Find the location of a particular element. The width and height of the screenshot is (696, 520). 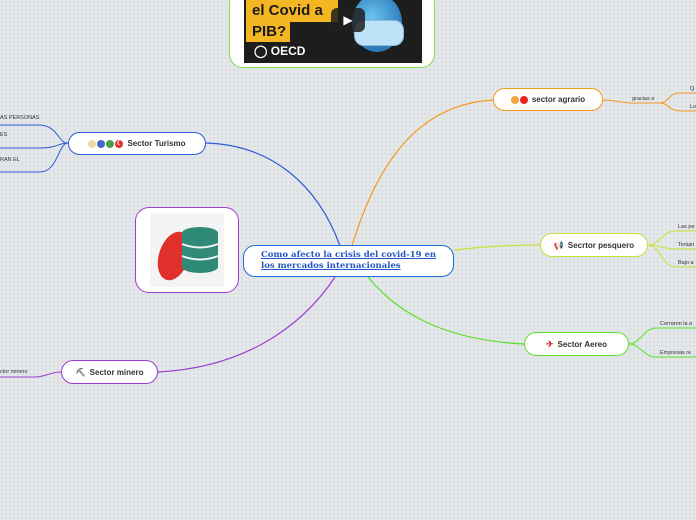

link-agrario-leaf is located at coordinates (616, 101).